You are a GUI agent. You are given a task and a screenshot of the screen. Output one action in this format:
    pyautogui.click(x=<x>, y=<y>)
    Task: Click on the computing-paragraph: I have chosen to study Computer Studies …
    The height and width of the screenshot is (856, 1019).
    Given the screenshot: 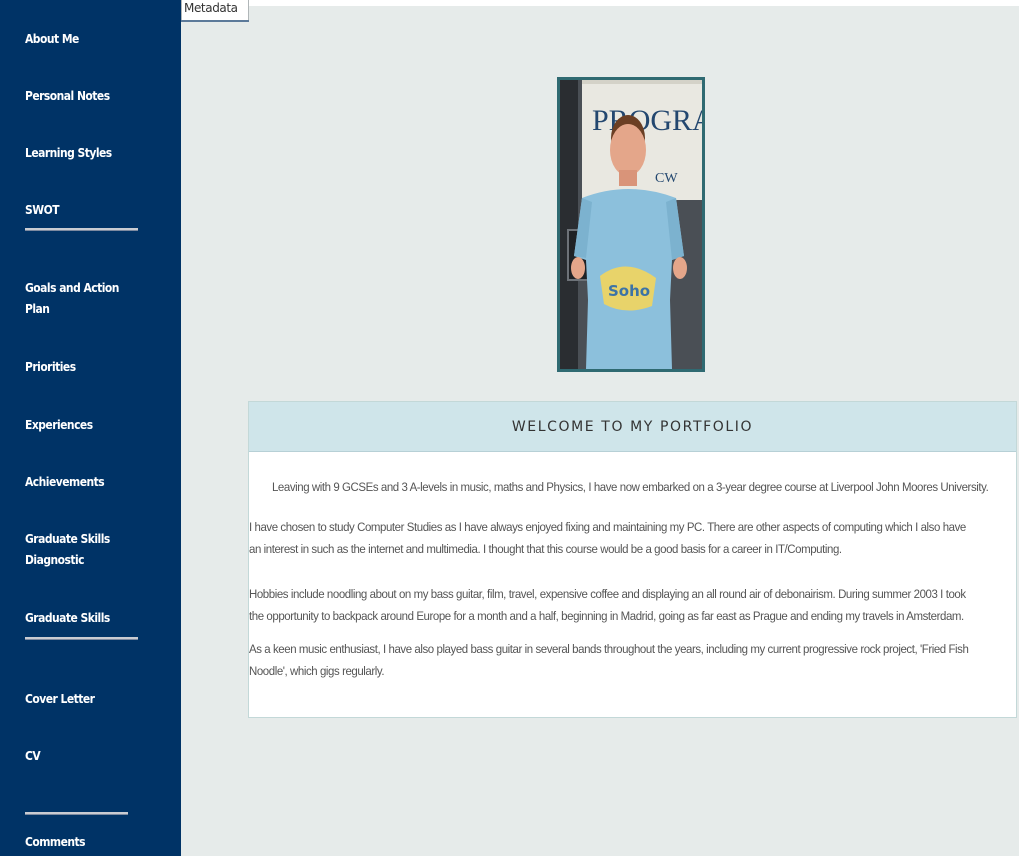 What is the action you would take?
    pyautogui.click(x=607, y=538)
    